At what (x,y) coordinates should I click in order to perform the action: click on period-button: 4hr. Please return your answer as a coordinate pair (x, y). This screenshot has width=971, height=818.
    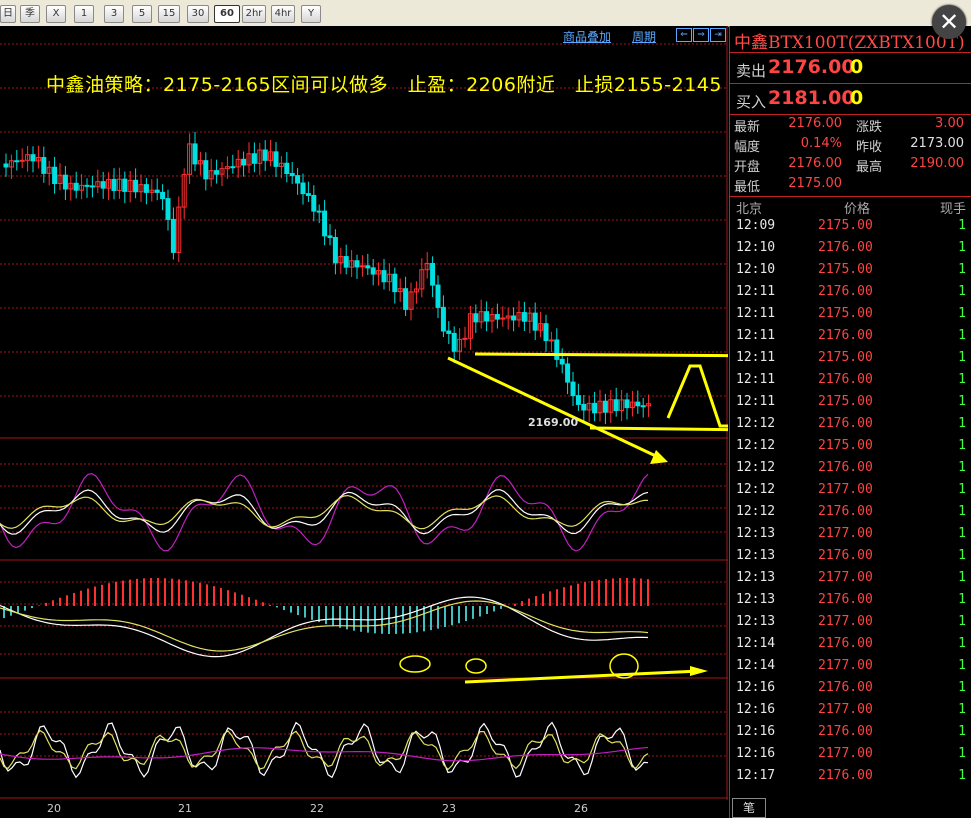
    Looking at the image, I should click on (283, 14).